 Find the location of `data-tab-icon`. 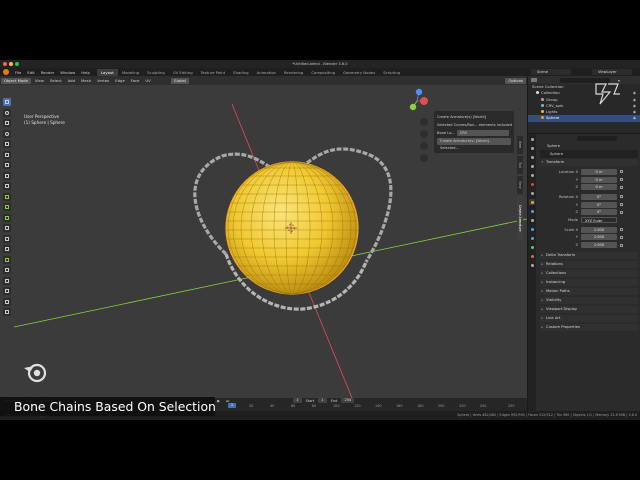

data-tab-icon is located at coordinates (532, 247).